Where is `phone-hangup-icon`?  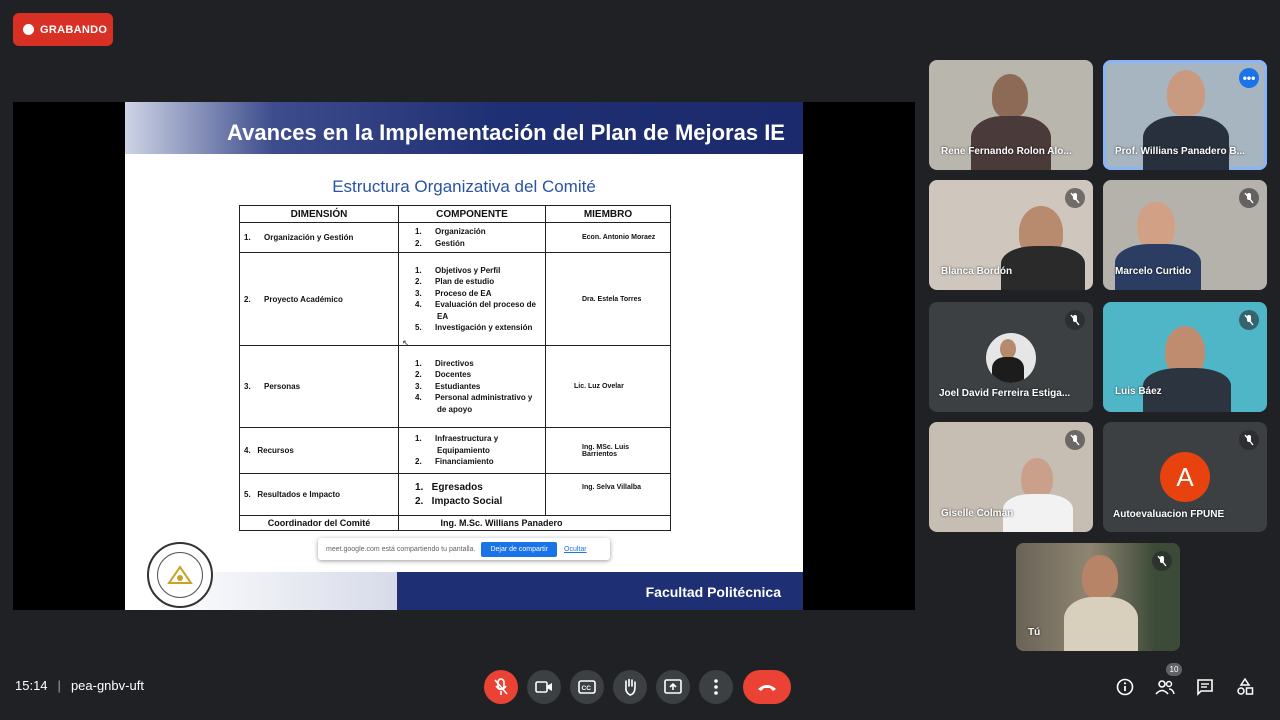 phone-hangup-icon is located at coordinates (767, 688).